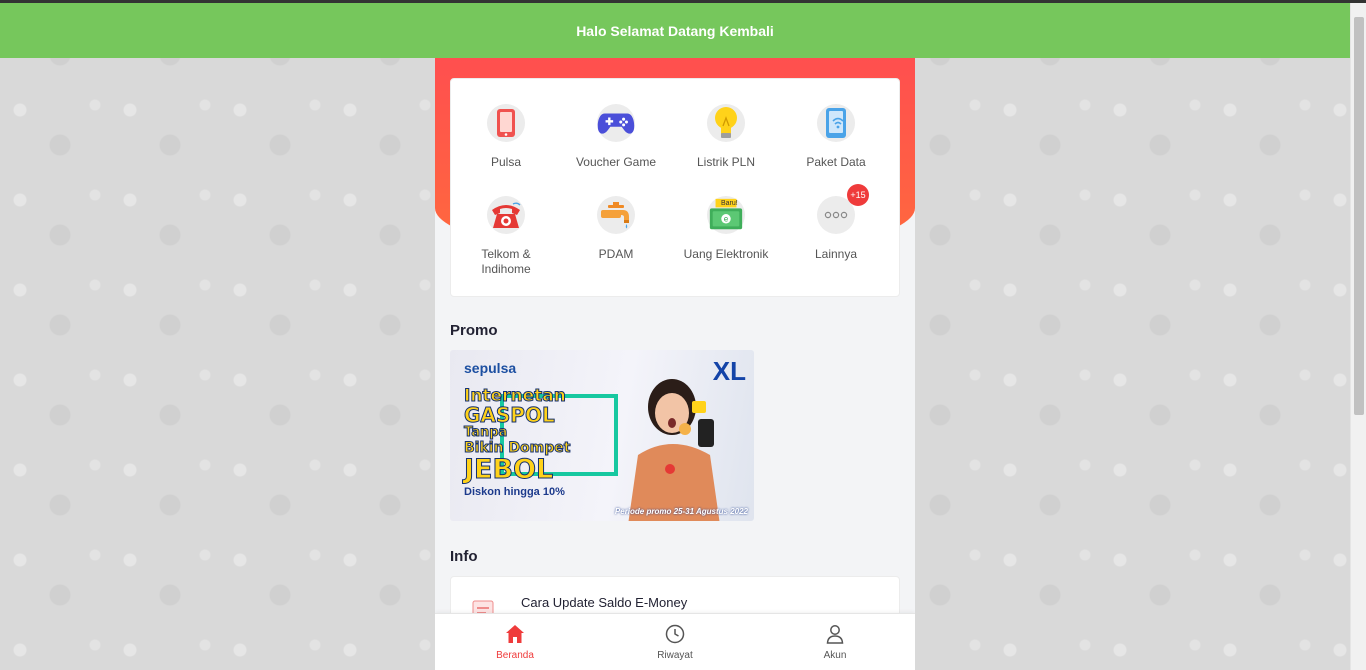  What do you see at coordinates (836, 123) in the screenshot?
I see `mobile-data-icon` at bounding box center [836, 123].